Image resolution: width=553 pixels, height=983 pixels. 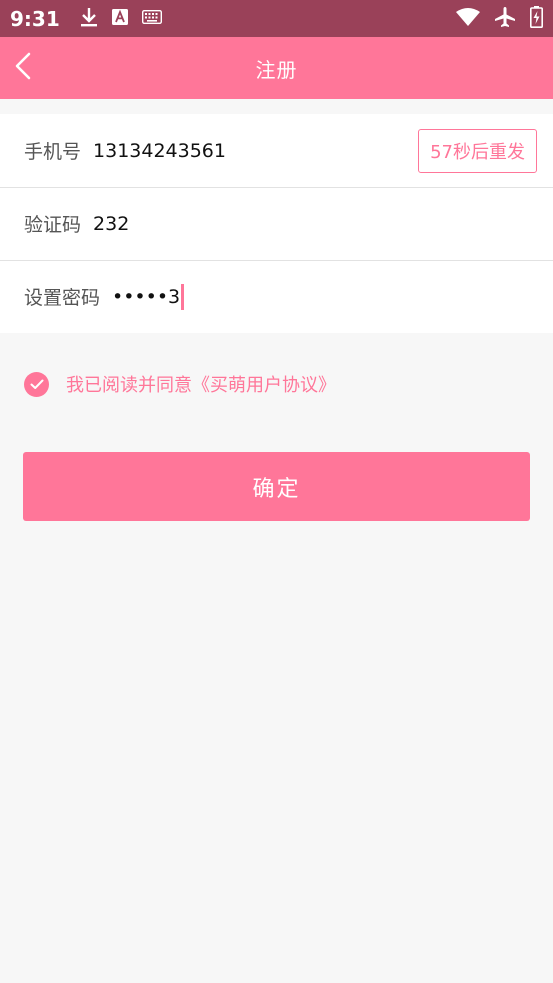 I want to click on phone-row: 手机号 13134243561 57秒后重发, so click(x=276, y=150).